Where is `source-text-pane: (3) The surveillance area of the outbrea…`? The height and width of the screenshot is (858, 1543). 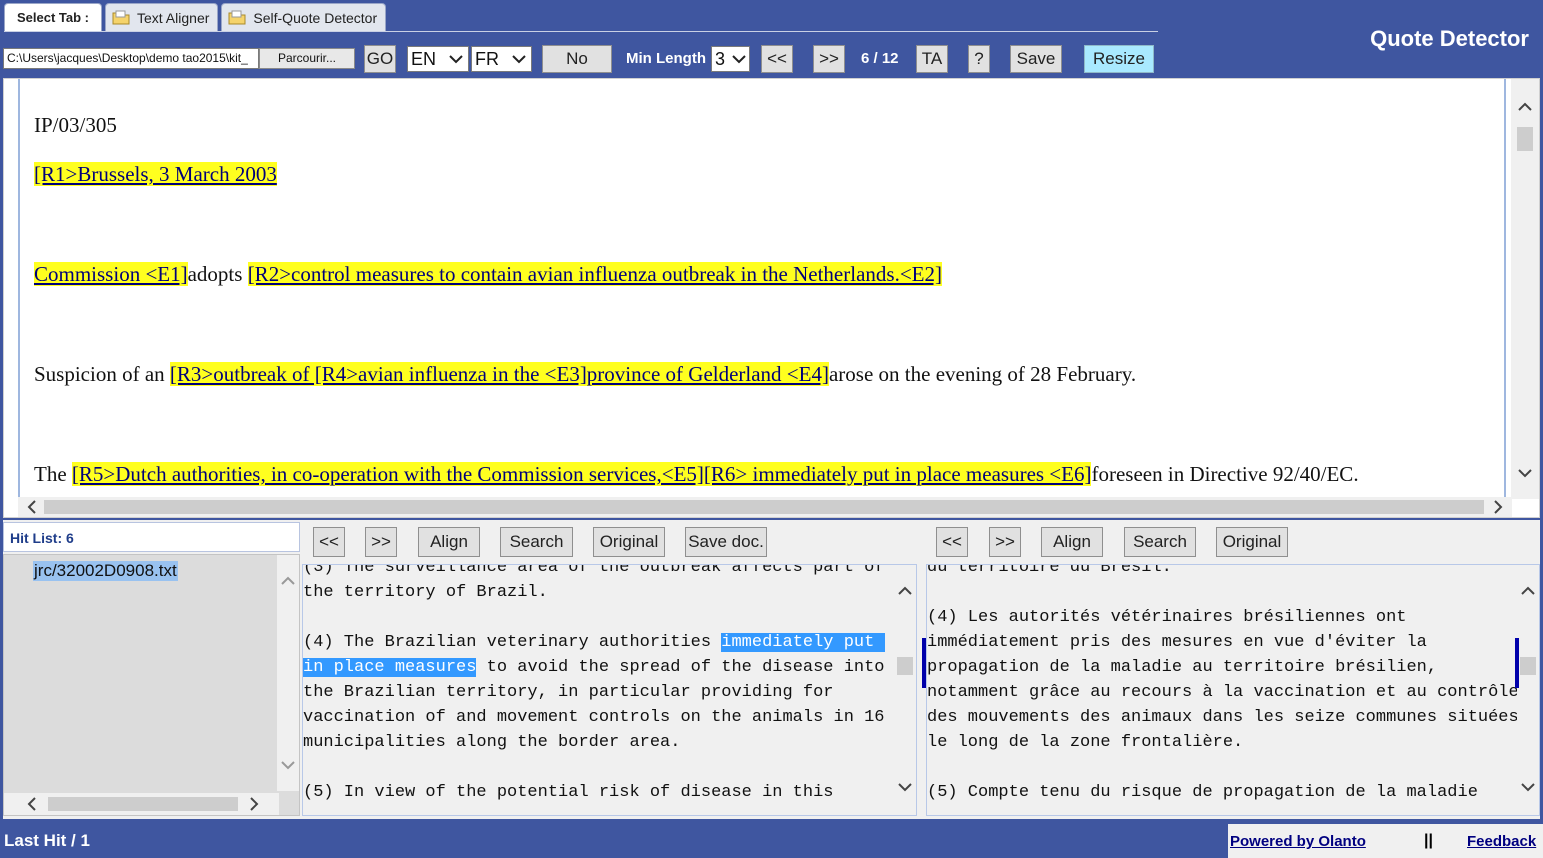 source-text-pane: (3) The surveillance area of the outbrea… is located at coordinates (609, 690).